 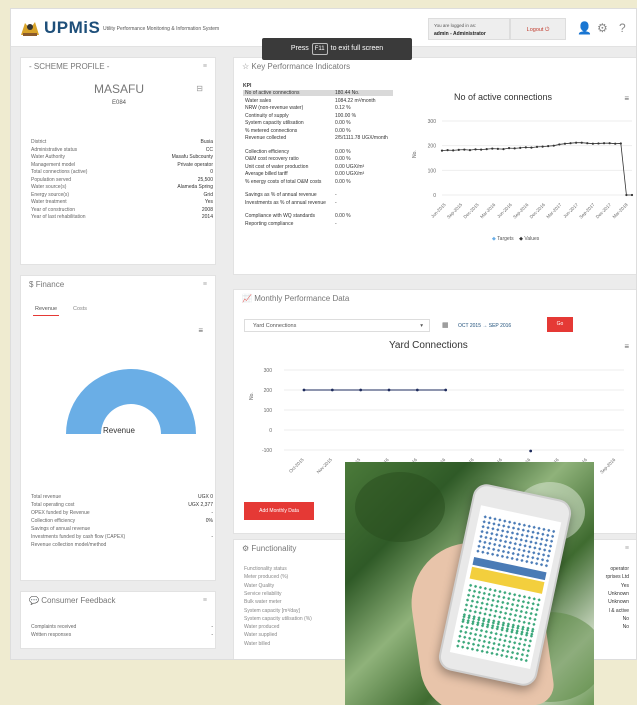 What do you see at coordinates (602, 28) in the screenshot?
I see `gear-icon: ⚙` at bounding box center [602, 28].